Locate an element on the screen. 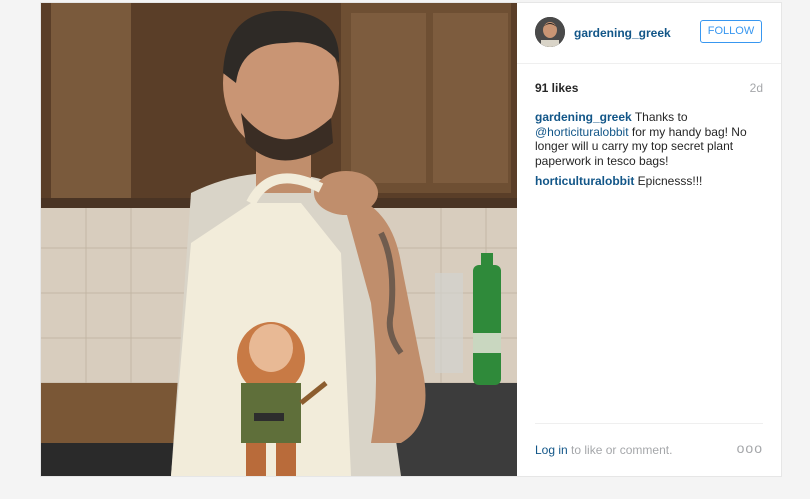 This screenshot has width=810, height=499. username-link: gardening_greek is located at coordinates (622, 33).